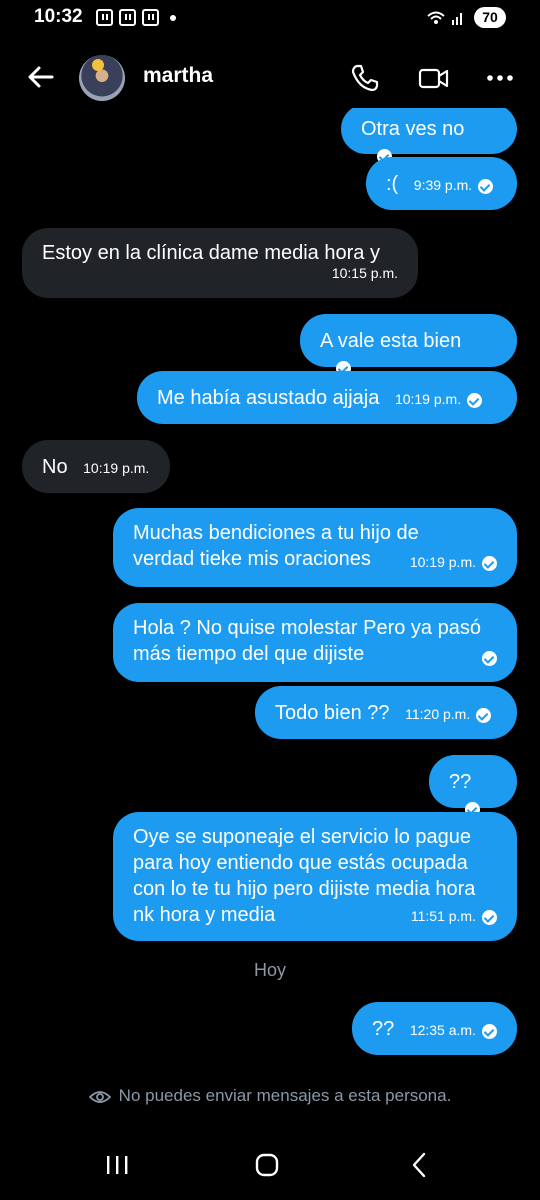  I want to click on emoji-sticker-icon, so click(98, 65).